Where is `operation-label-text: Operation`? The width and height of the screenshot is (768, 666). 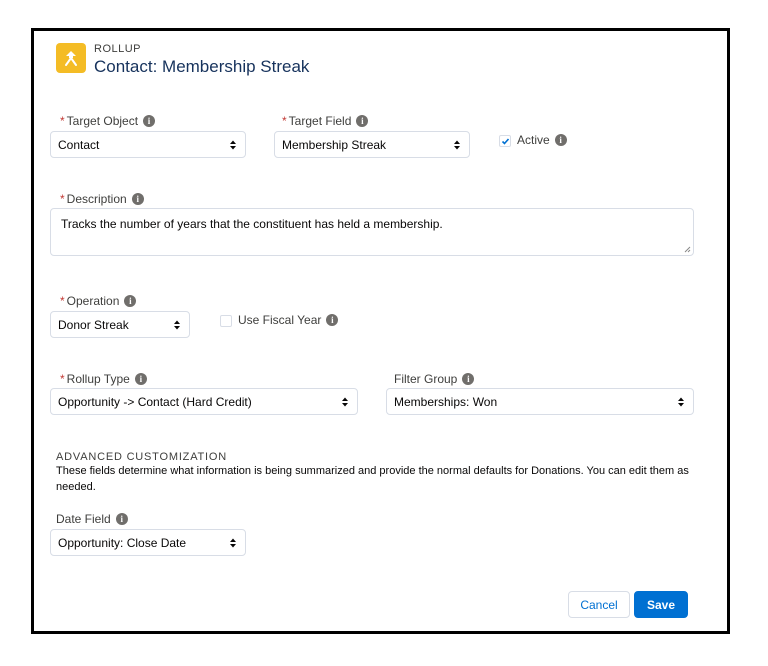 operation-label-text: Operation is located at coordinates (93, 301).